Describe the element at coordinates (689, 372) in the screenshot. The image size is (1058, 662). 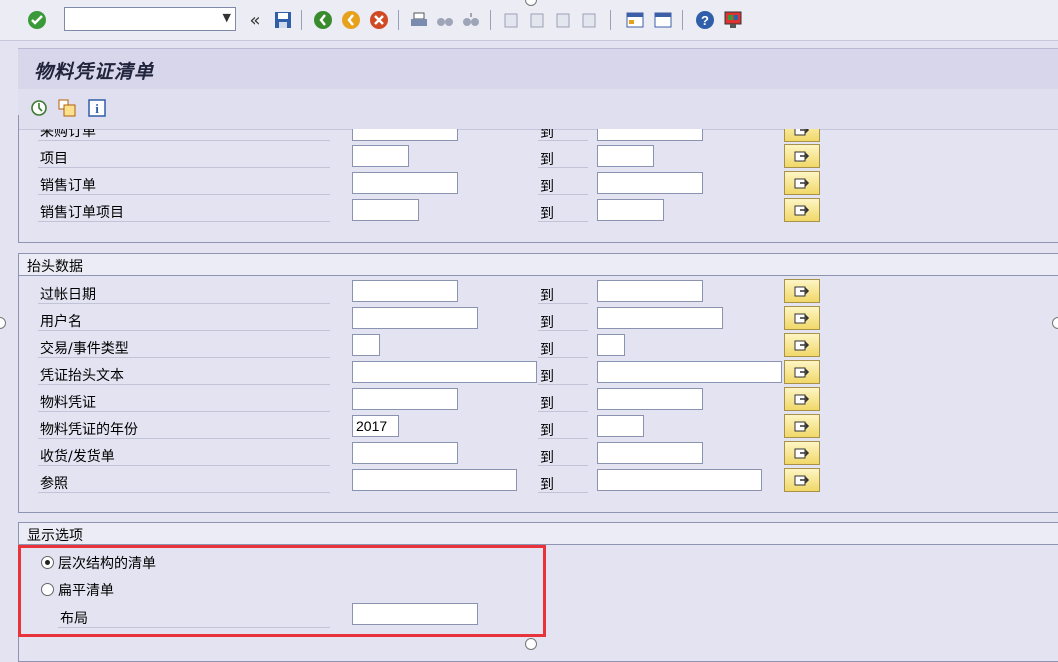
I see `doc-header-text-to-field` at that location.